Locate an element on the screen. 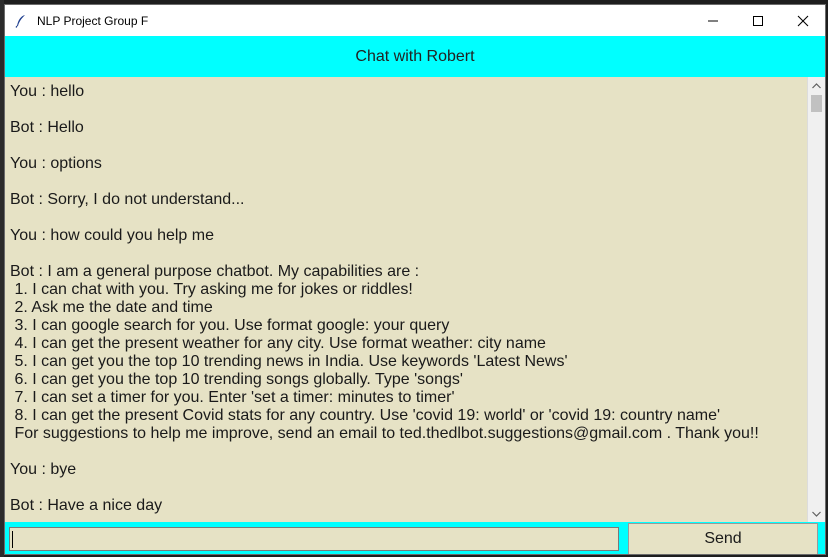 The width and height of the screenshot is (828, 557). feather-icon is located at coordinates (21, 21).